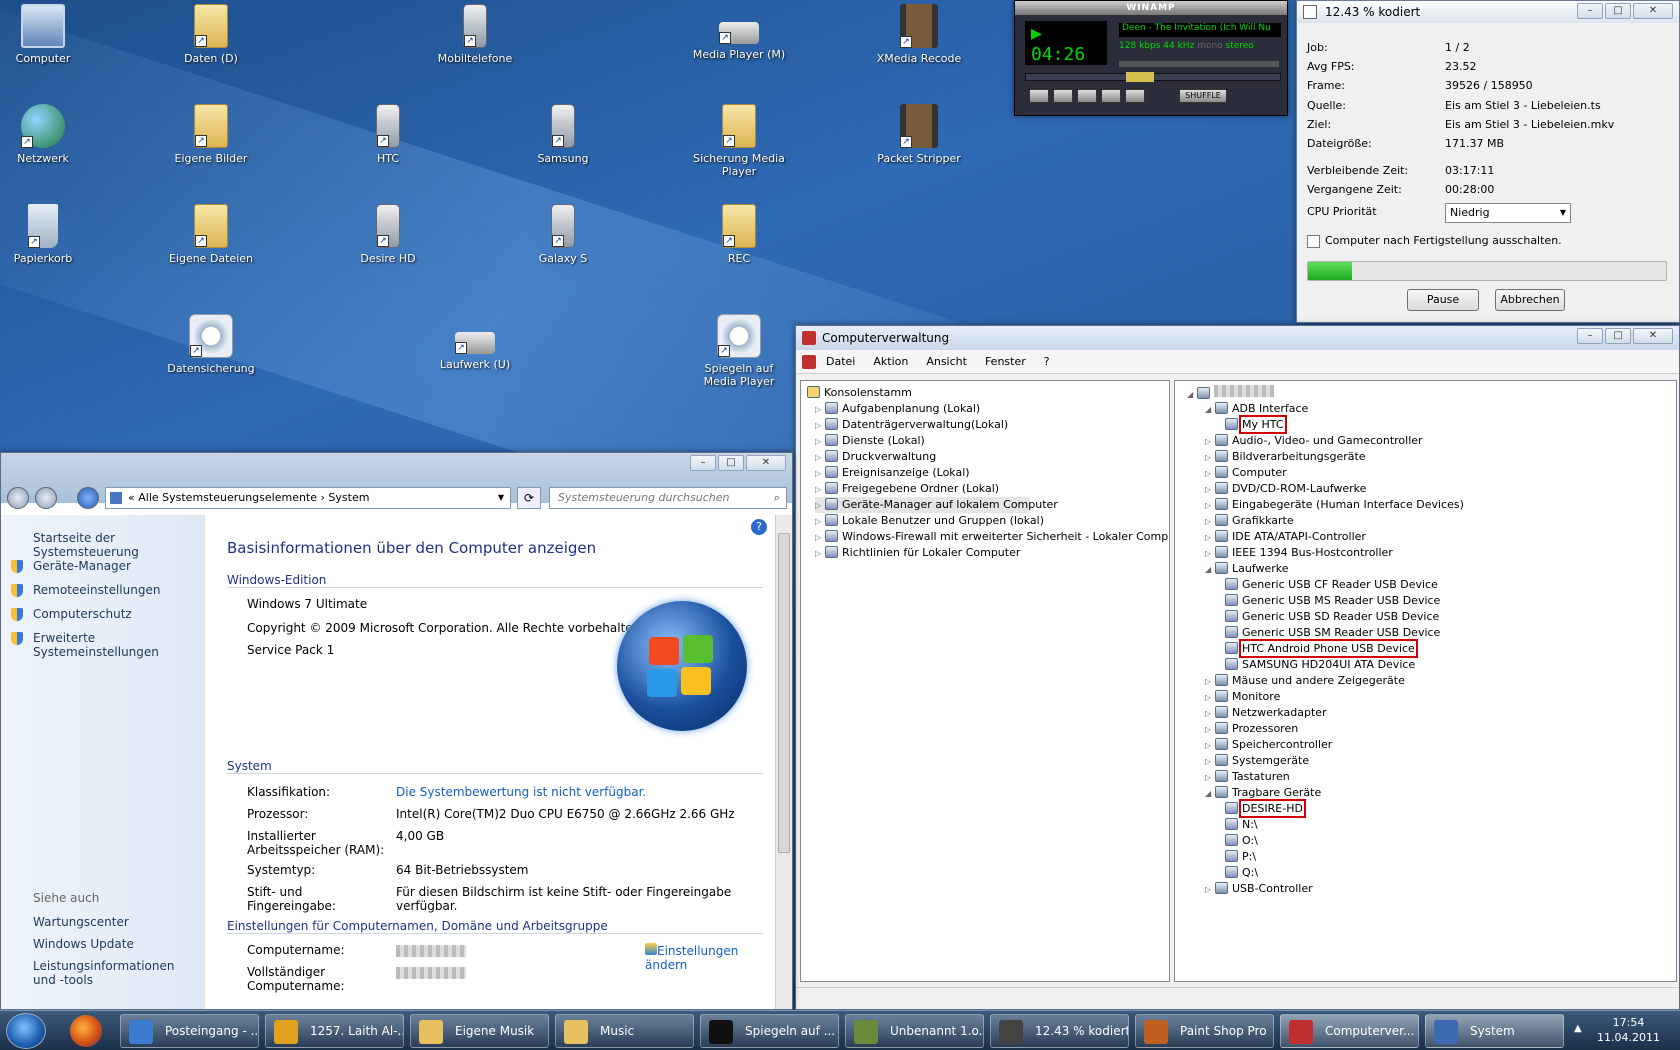 The image size is (1680, 1050). Describe the element at coordinates (501, 498) in the screenshot. I see `chevron-down-icon: ▼` at that location.